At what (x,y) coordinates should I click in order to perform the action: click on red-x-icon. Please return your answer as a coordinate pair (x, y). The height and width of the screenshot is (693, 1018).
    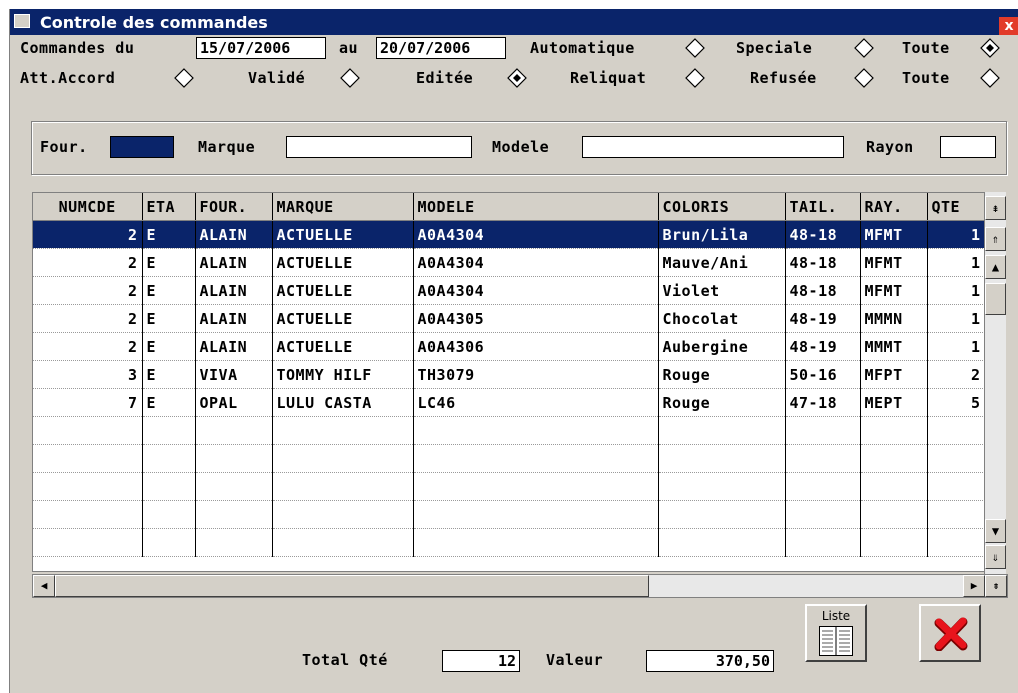
    Looking at the image, I should click on (951, 634).